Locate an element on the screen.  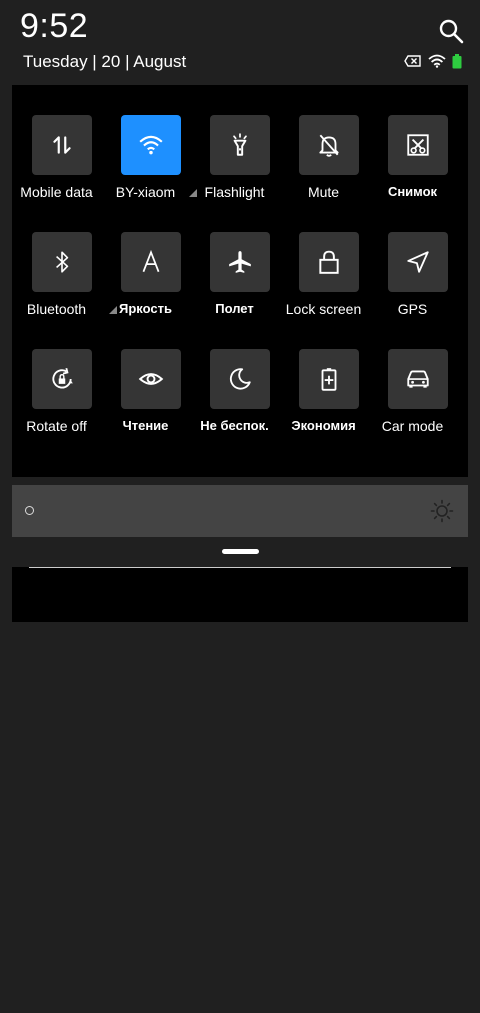
toggle-screenshot: Снимок is located at coordinates (412, 165).